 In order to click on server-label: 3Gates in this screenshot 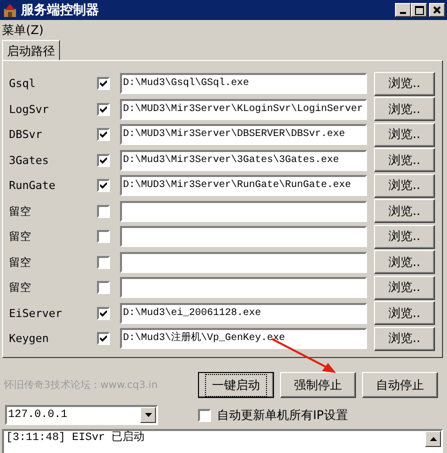, I will do `click(29, 160)`.